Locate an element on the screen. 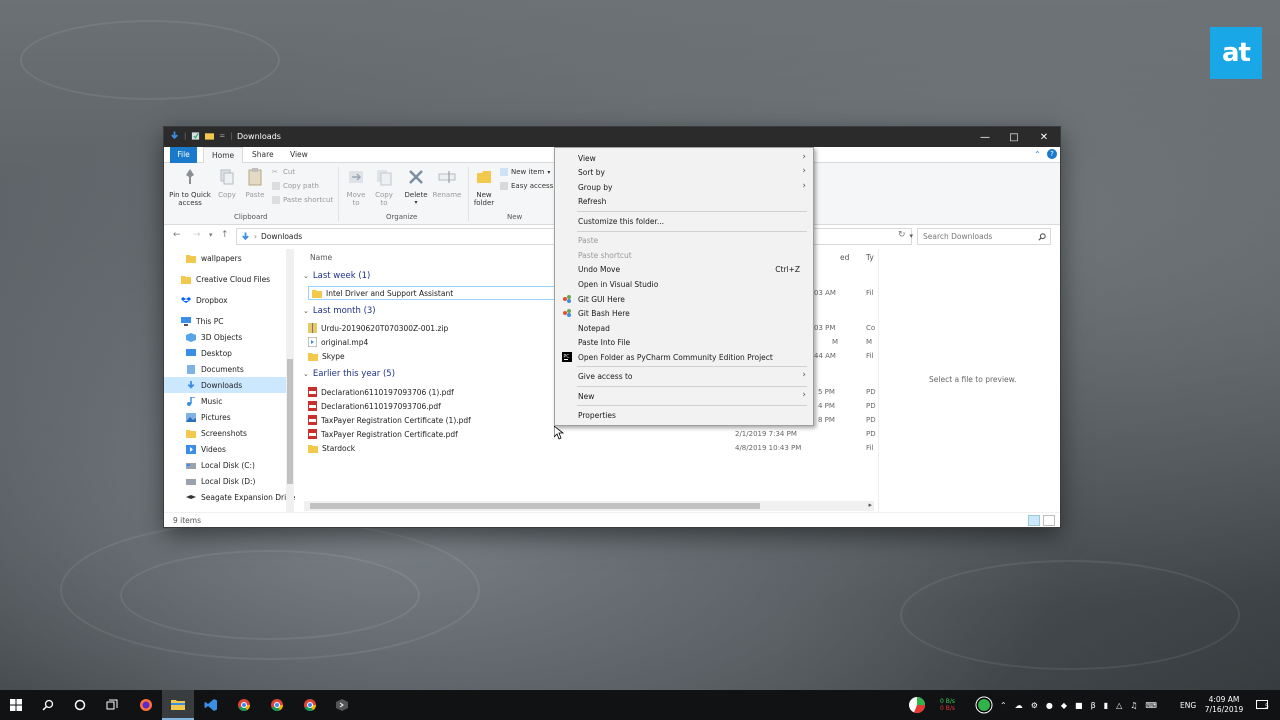 The height and width of the screenshot is (720, 1280). tab-home: Home is located at coordinates (223, 155).